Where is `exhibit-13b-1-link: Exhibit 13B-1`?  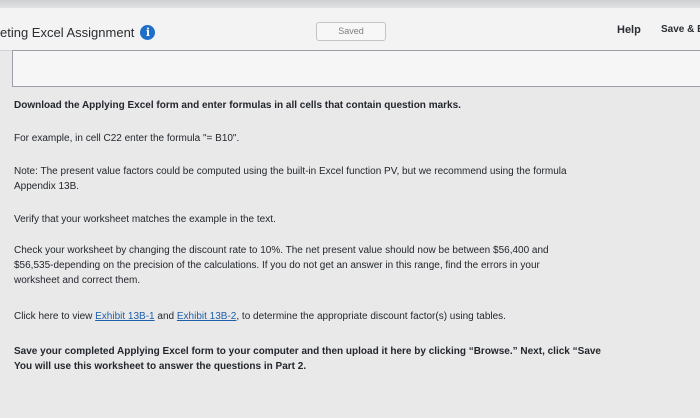
exhibit-13b-1-link: Exhibit 13B-1 is located at coordinates (124, 316).